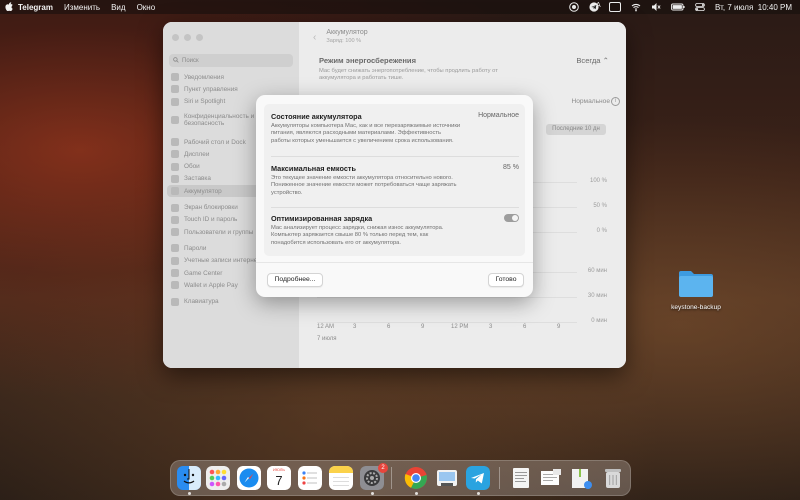 The width and height of the screenshot is (800, 500). I want to click on maximum-capacity-title: Максимальная емкость, so click(313, 168).